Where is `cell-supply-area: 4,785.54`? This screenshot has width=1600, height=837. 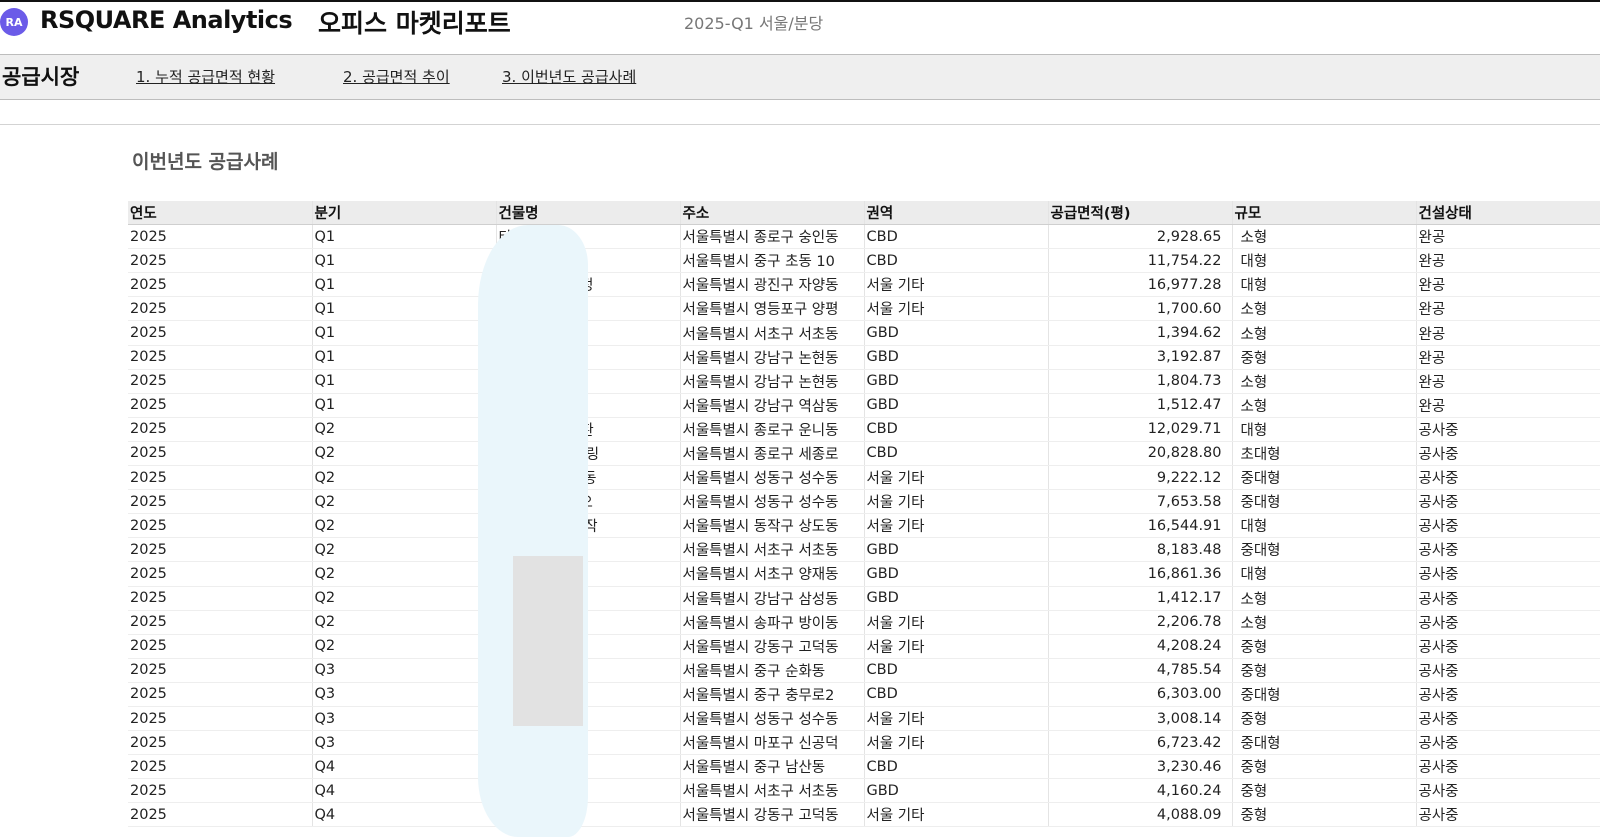
cell-supply-area: 4,785.54 is located at coordinates (1140, 670).